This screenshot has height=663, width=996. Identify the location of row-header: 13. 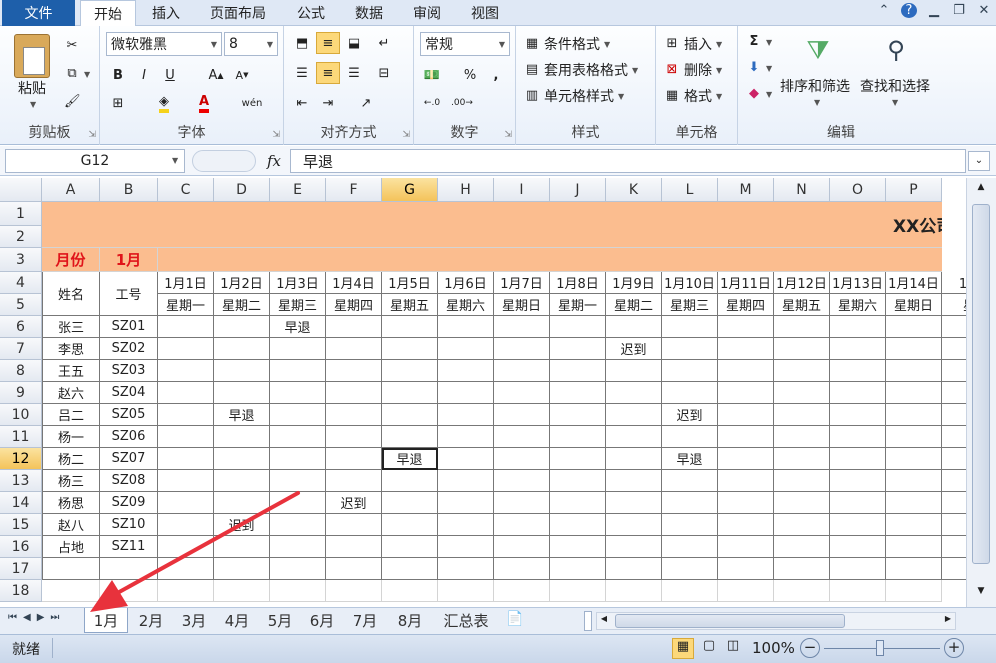
(21, 481).